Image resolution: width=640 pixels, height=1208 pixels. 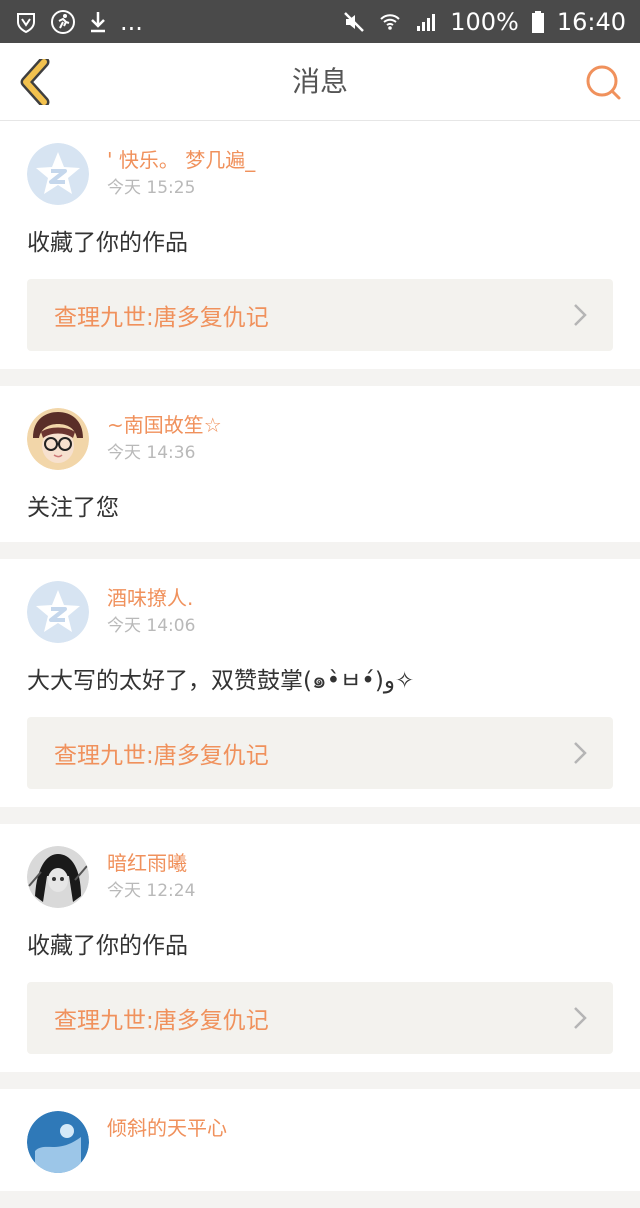 I want to click on username: 倾斜的天平心, so click(x=167, y=1128).